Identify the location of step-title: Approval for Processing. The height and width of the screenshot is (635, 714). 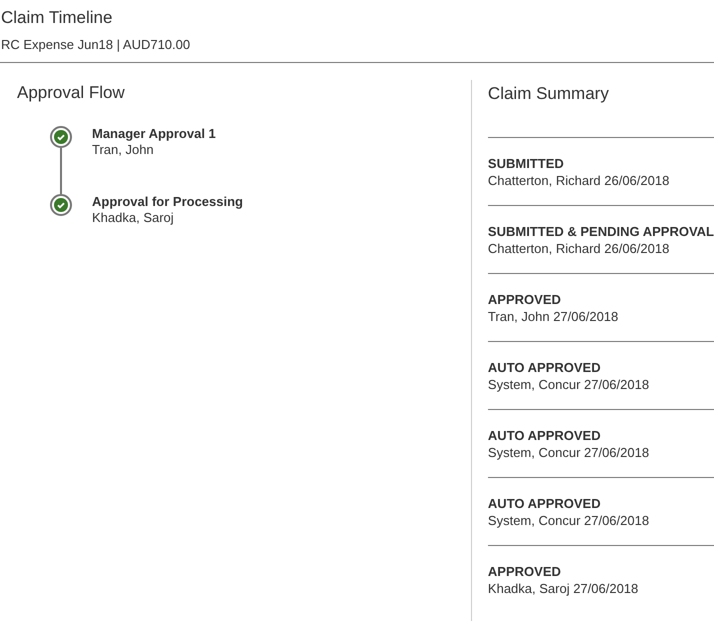
(167, 202).